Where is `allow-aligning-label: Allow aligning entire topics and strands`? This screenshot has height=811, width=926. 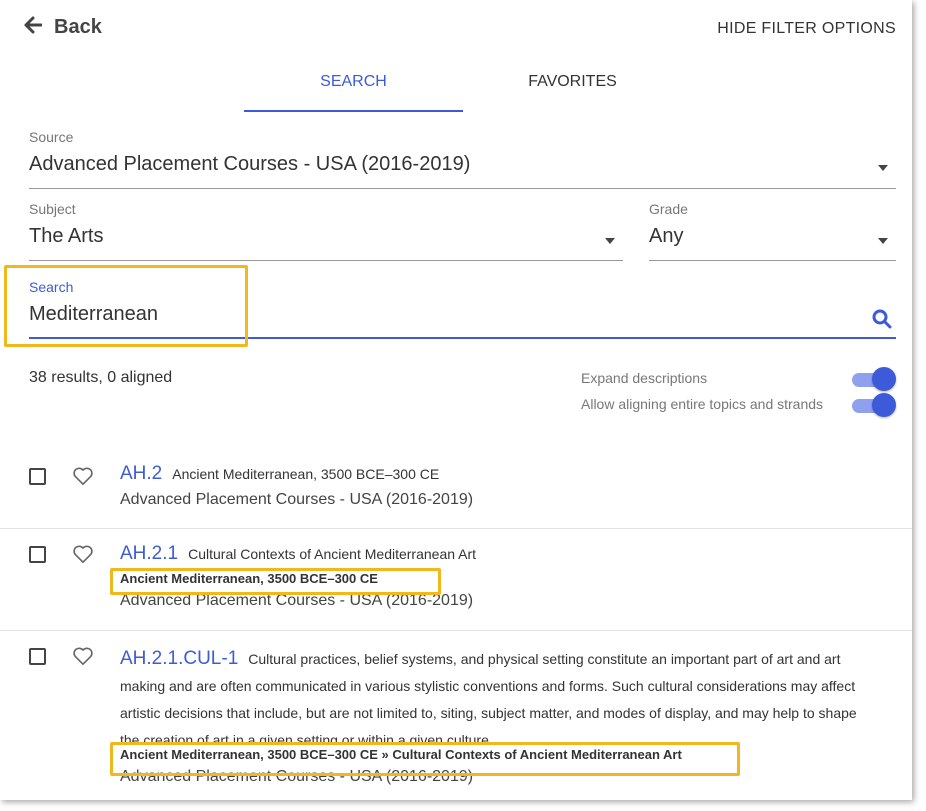 allow-aligning-label: Allow aligning entire topics and strands is located at coordinates (702, 404).